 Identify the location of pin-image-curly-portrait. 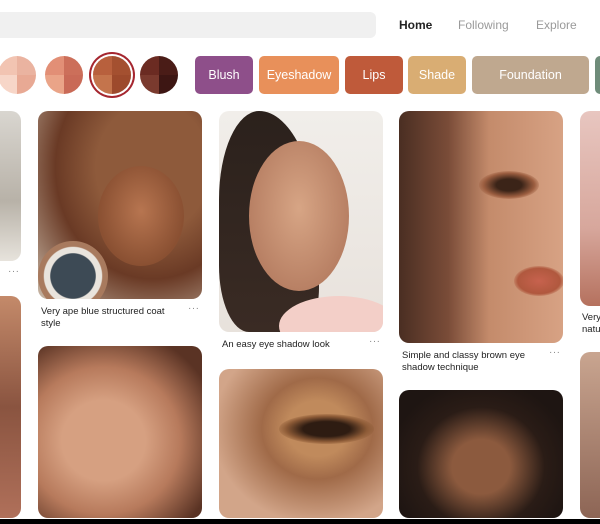
(481, 454).